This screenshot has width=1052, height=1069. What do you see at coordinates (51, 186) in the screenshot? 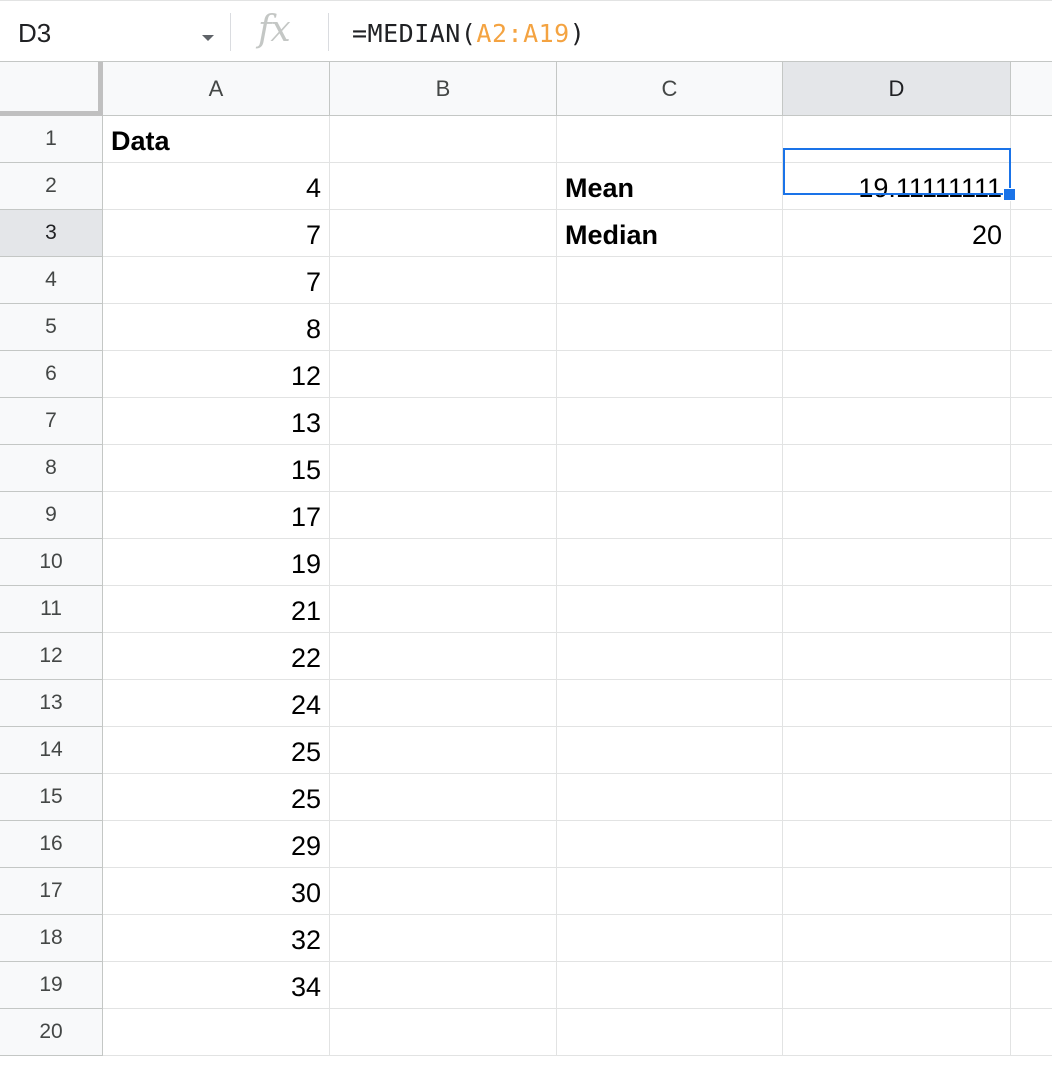
I see `row-header-2: 2` at bounding box center [51, 186].